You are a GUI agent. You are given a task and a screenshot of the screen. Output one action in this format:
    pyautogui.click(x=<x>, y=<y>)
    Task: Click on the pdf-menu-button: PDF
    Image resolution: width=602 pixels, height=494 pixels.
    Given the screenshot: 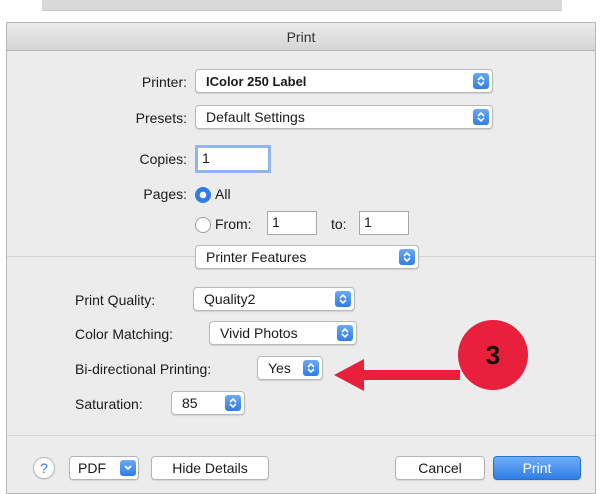 What is the action you would take?
    pyautogui.click(x=104, y=468)
    